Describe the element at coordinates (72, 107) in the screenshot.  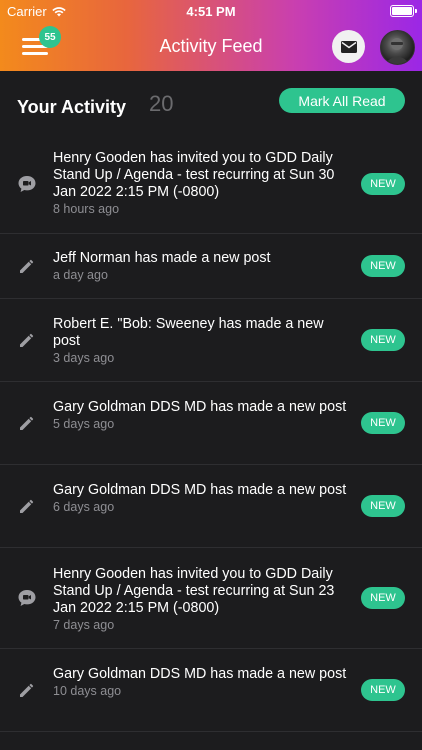
I see `section-title: Your Activity` at that location.